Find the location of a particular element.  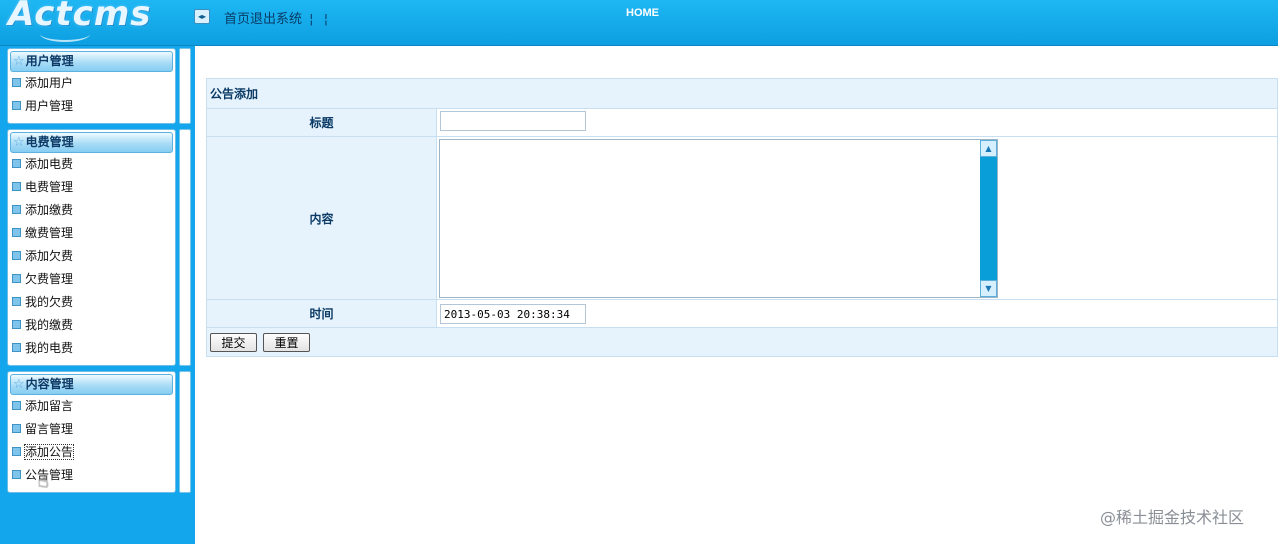

sidebar-item-label: 我的欠费 is located at coordinates (49, 302).